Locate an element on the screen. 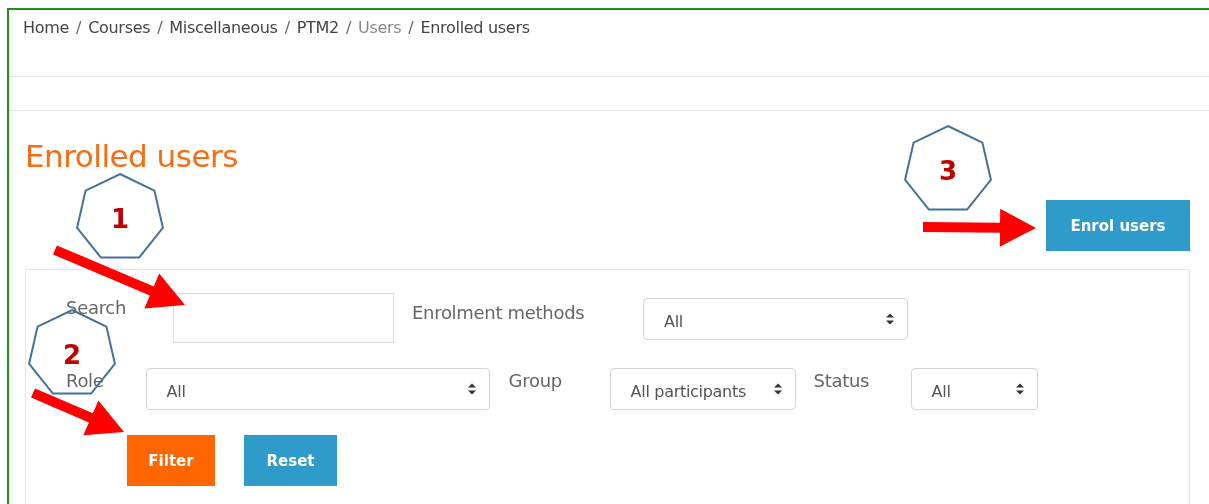  field-label: Enrolment methods is located at coordinates (499, 312).